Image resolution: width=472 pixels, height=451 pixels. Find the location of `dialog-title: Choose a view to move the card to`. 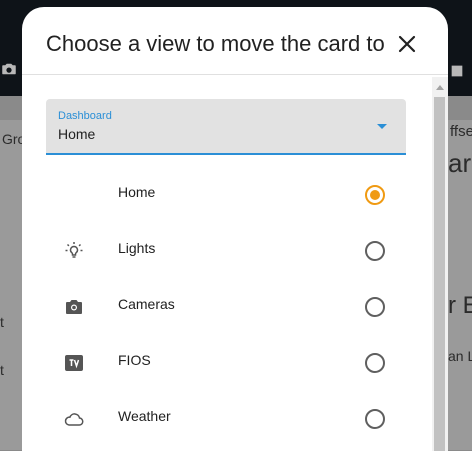

dialog-title: Choose a view to move the card to is located at coordinates (215, 43).